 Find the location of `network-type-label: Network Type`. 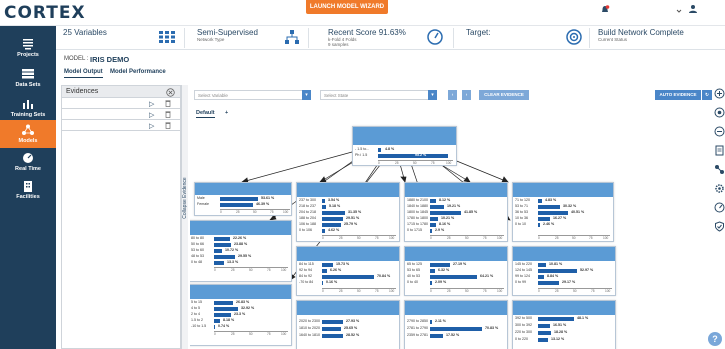

network-type-label: Network Type is located at coordinates (211, 39).